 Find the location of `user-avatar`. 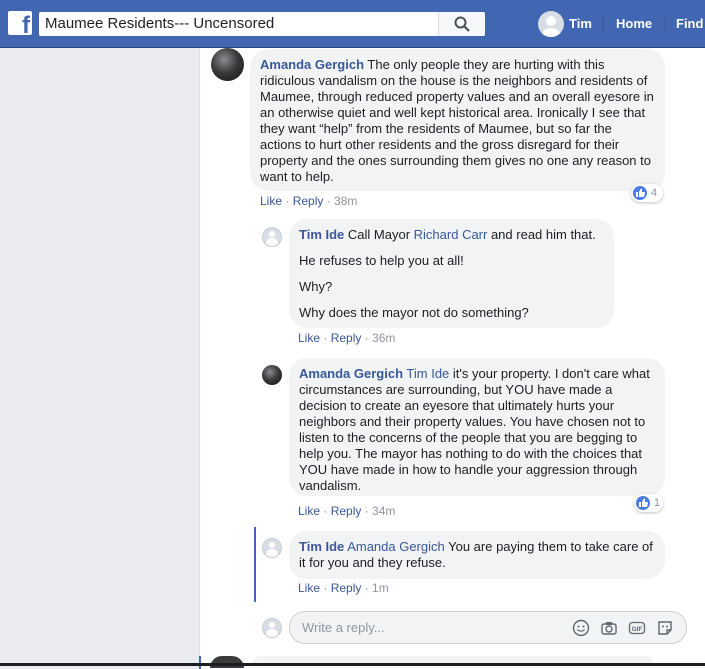

user-avatar is located at coordinates (551, 24).